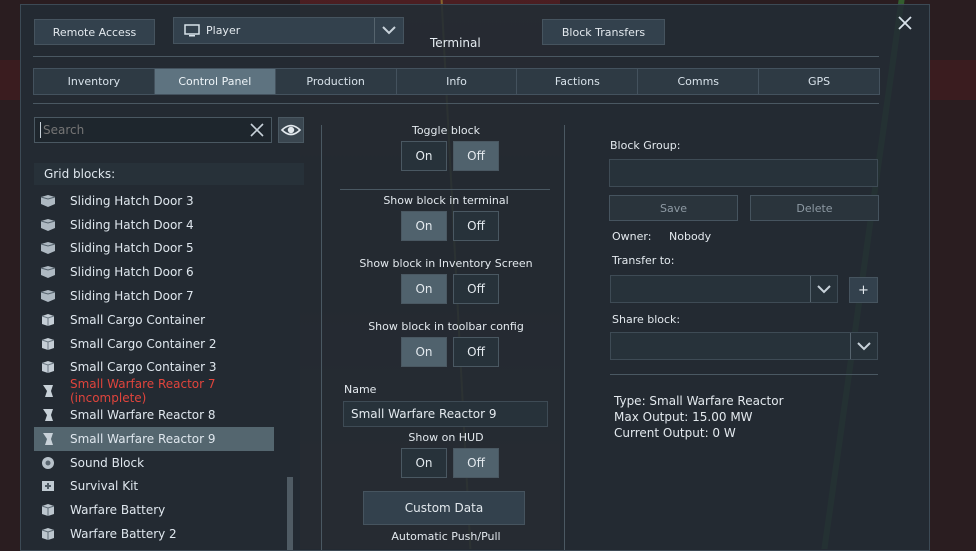 This screenshot has height=551, width=976. Describe the element at coordinates (424, 352) in the screenshot. I see `show-toolbar-on-button: On` at that location.